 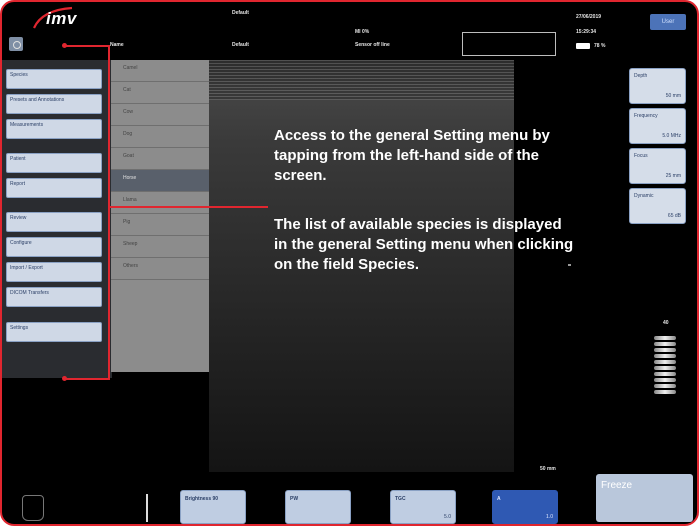 I want to click on time: 15:29:34, so click(x=586, y=32).